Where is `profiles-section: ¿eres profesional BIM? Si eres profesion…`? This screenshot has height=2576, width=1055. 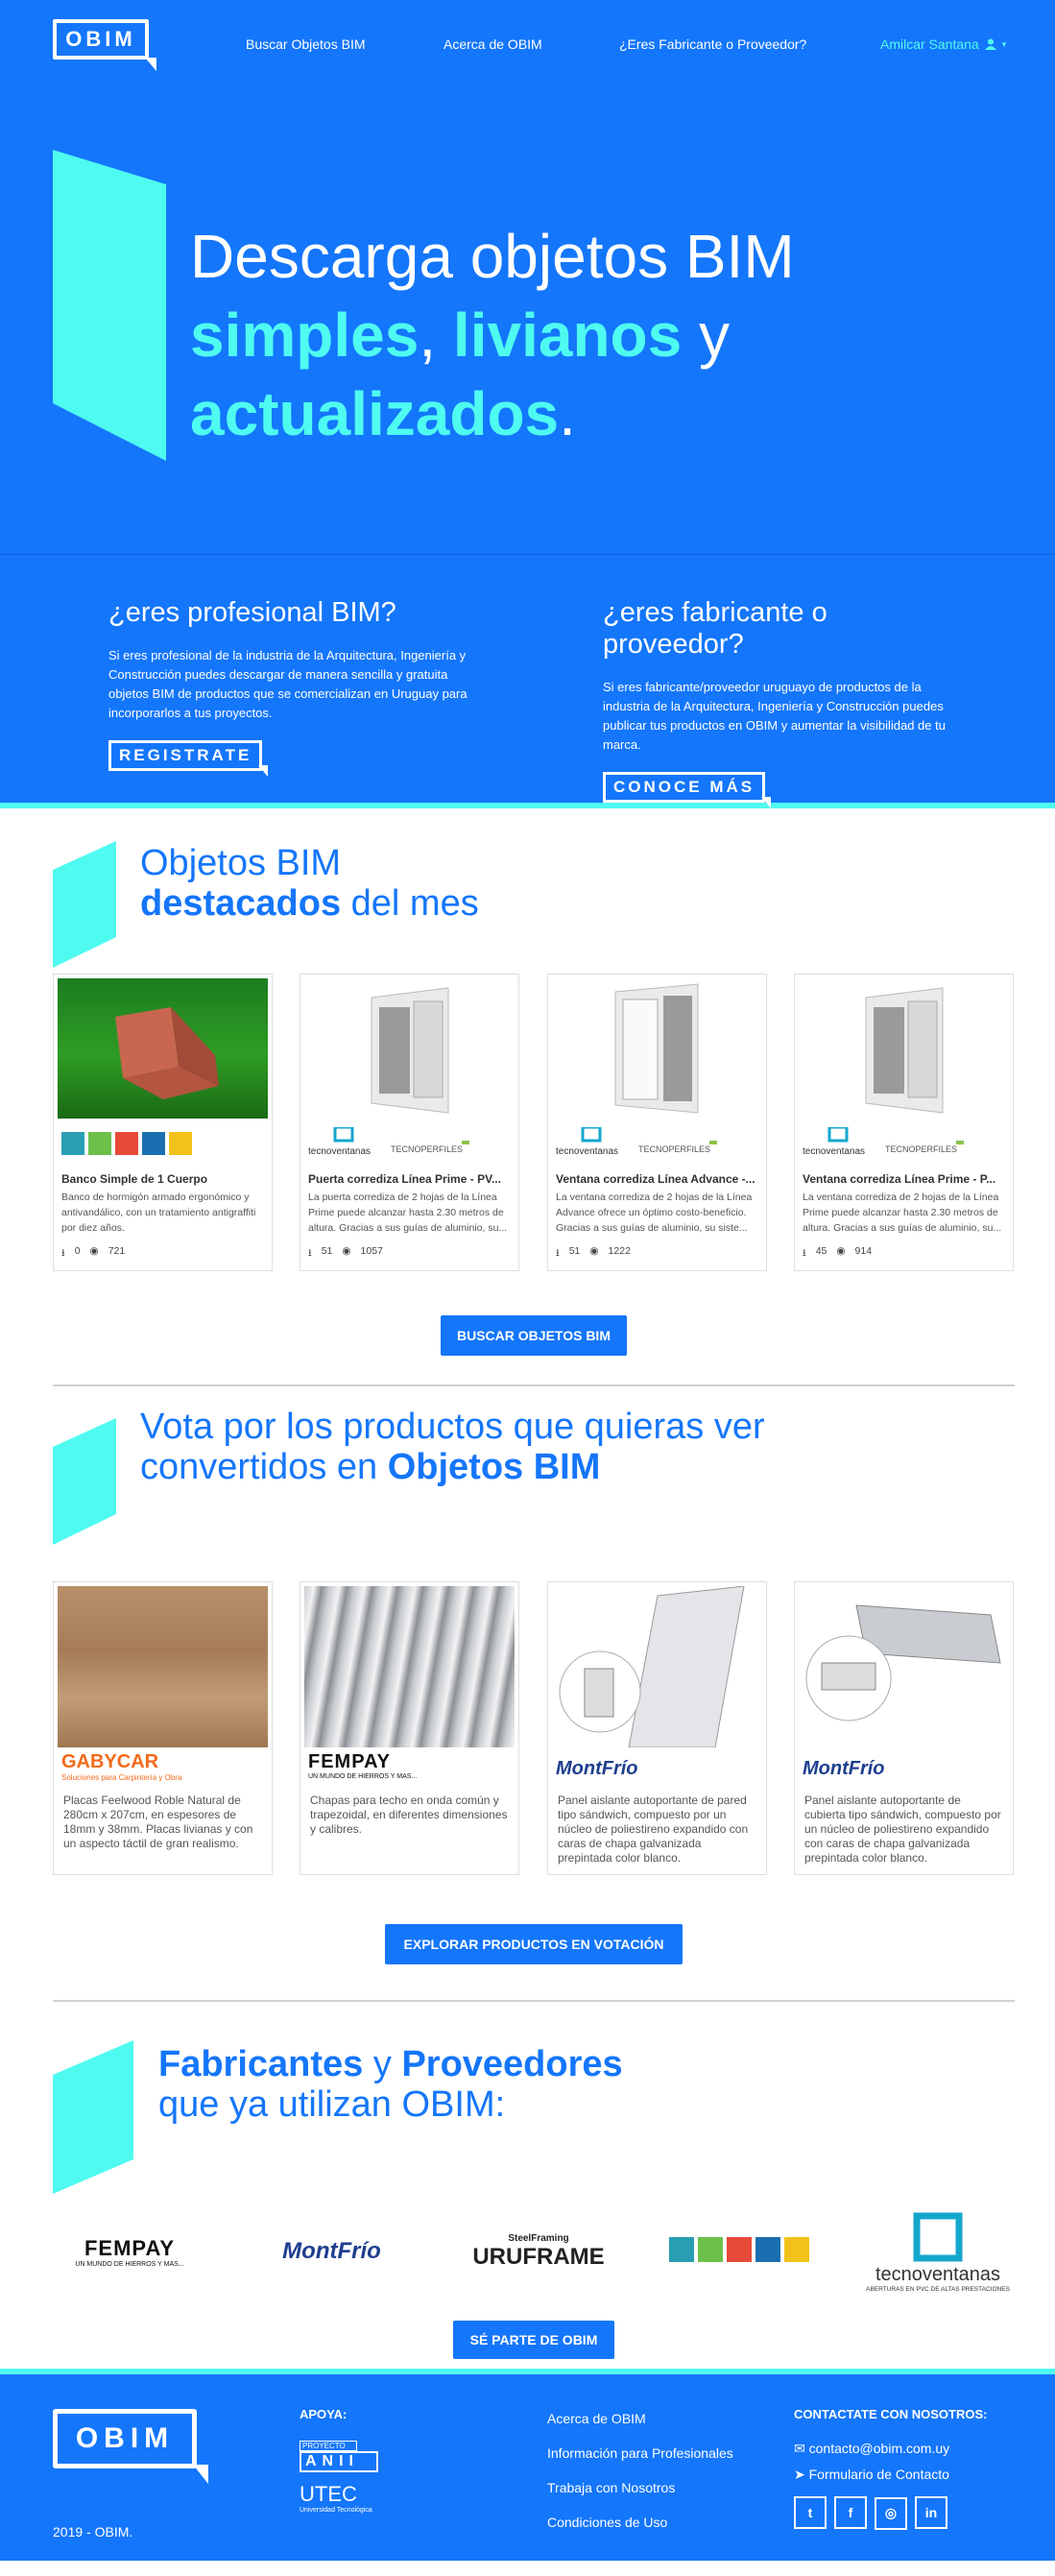 profiles-section: ¿eres profesional BIM? Si eres profesion… is located at coordinates (527, 681).